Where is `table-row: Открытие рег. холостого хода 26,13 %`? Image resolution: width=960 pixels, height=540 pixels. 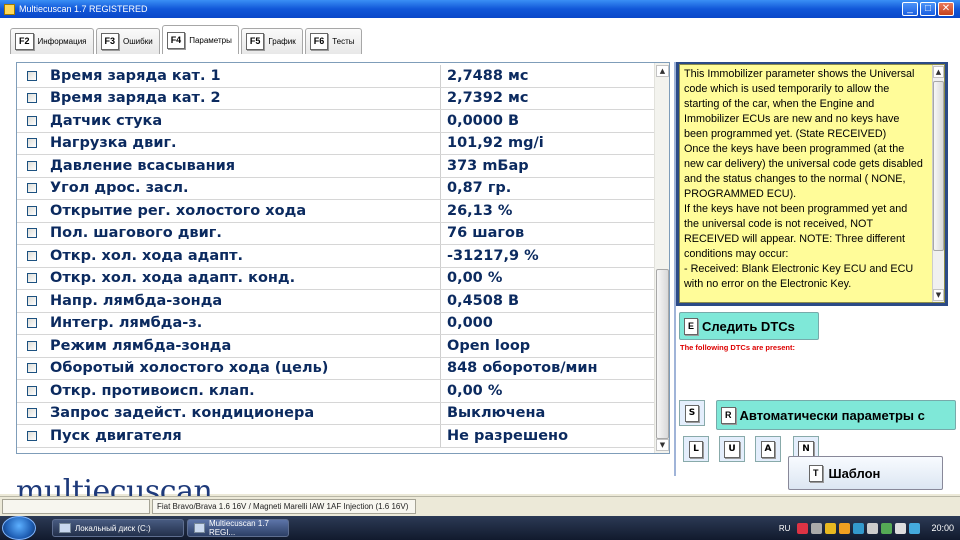
table-row: Открытие рег. холостого хода 26,13 % is located at coordinates (336, 211).